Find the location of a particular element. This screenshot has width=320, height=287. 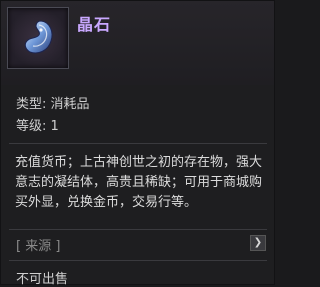

source-row: [ 来源 ] ❯ is located at coordinates (137, 244).